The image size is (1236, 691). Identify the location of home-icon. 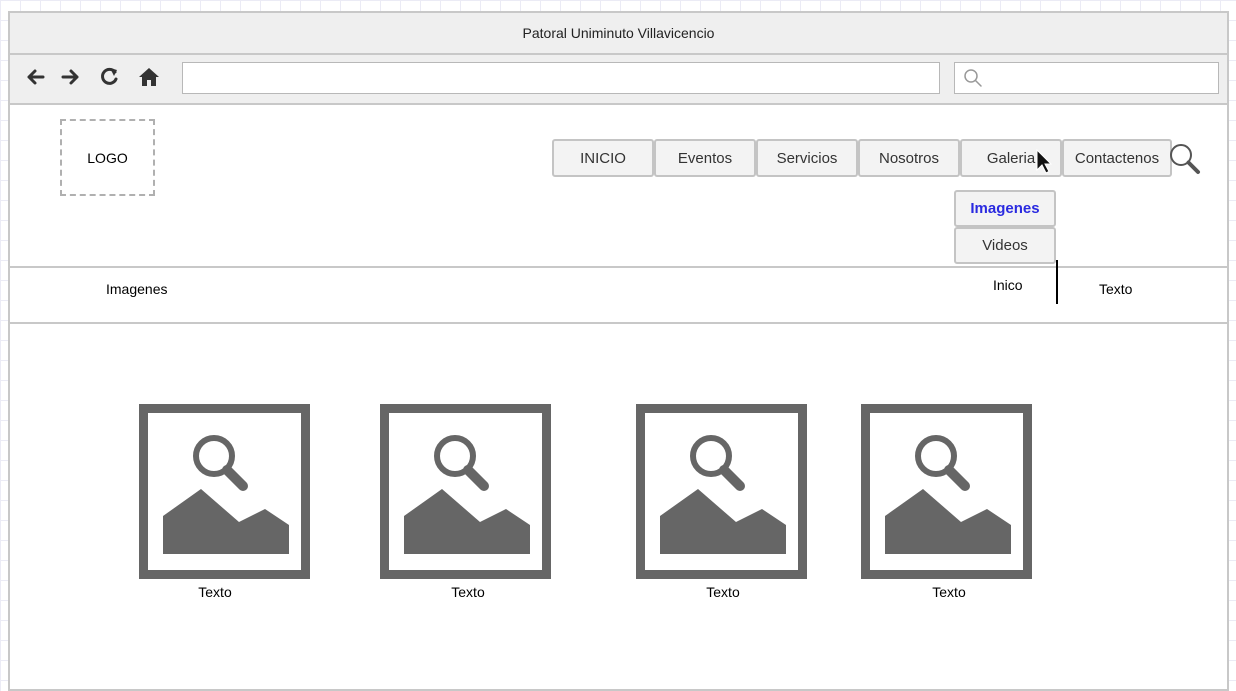
(149, 77).